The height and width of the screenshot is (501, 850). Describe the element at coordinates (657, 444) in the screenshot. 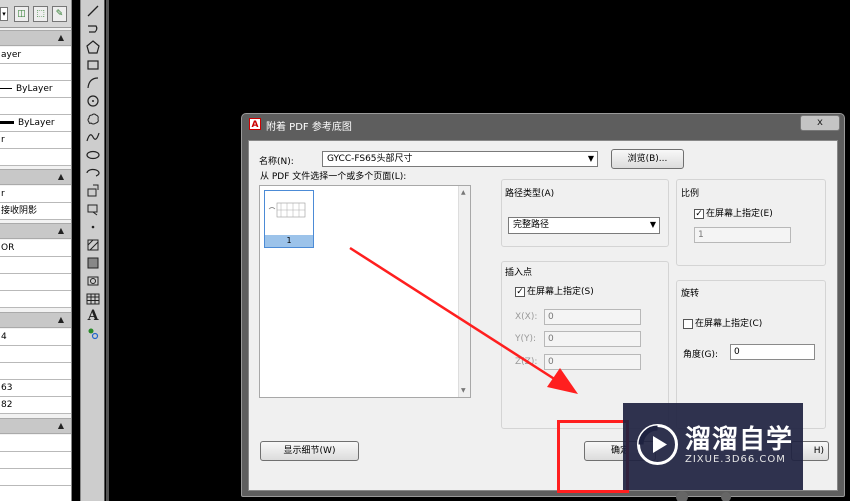

I see `play-logo-icon` at that location.